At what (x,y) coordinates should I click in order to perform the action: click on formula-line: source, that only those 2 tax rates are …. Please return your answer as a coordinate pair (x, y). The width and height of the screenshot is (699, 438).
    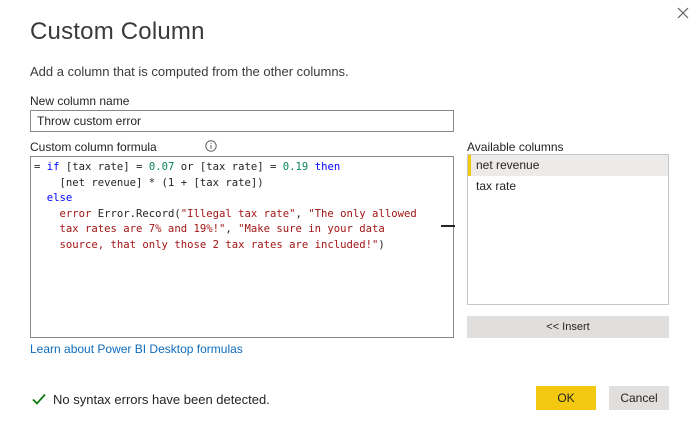
    Looking at the image, I should click on (209, 245).